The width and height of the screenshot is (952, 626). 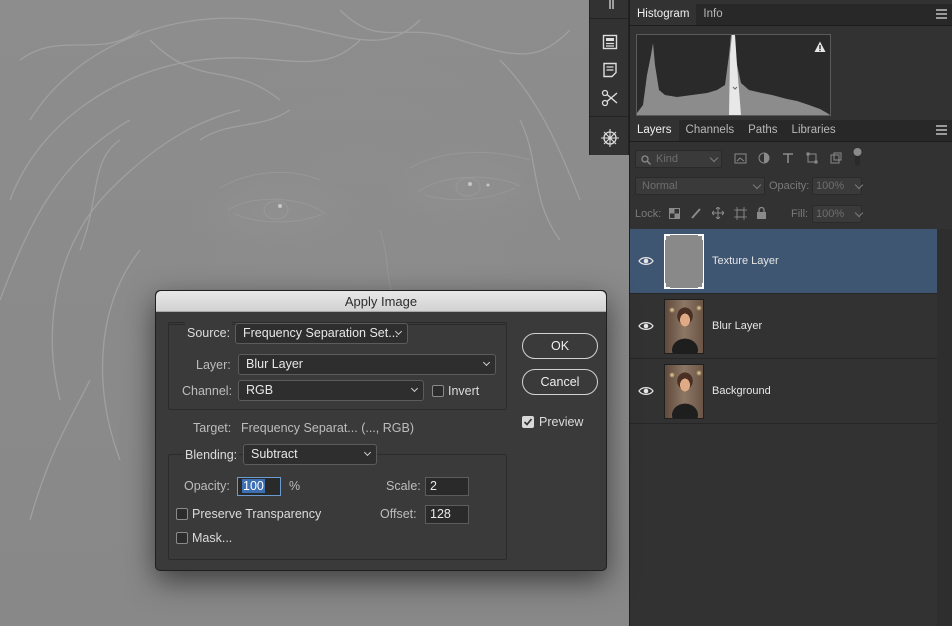 I want to click on notes-panel-icon, so click(x=610, y=70).